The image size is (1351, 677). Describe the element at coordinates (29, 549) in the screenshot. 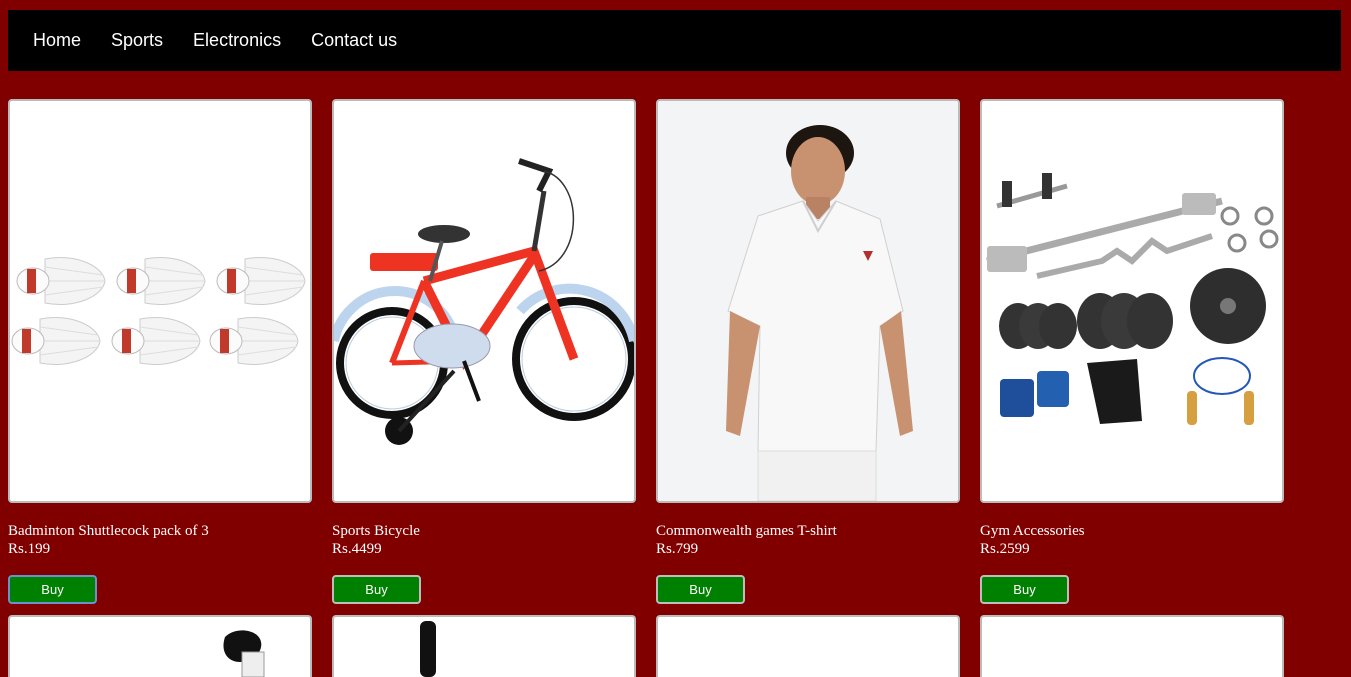

I see `product-price: Rs.199` at that location.